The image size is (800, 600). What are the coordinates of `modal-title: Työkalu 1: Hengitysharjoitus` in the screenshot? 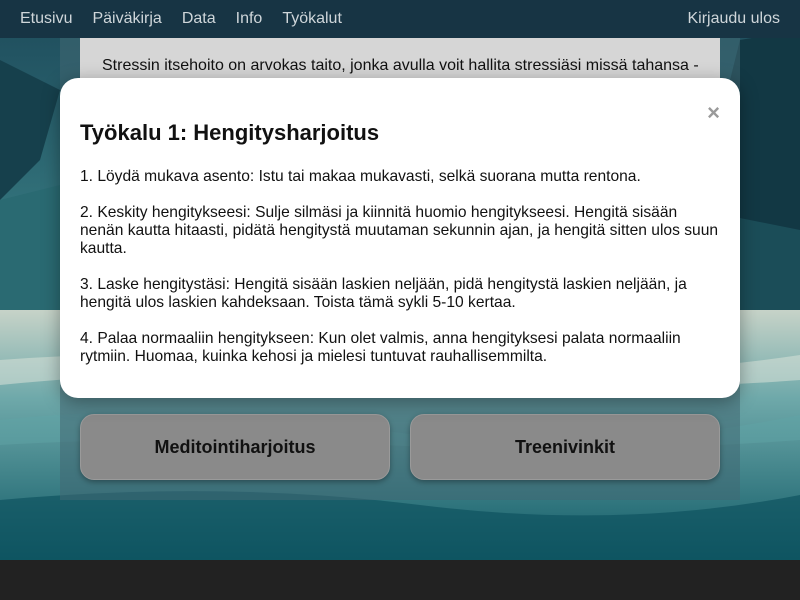 It's located at (230, 132).